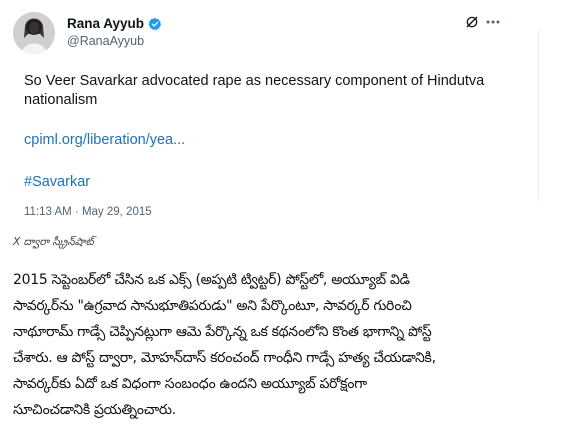 The image size is (588, 448). I want to click on verified-badge-icon, so click(155, 23).